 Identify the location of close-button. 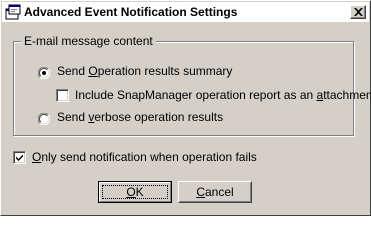
(358, 12).